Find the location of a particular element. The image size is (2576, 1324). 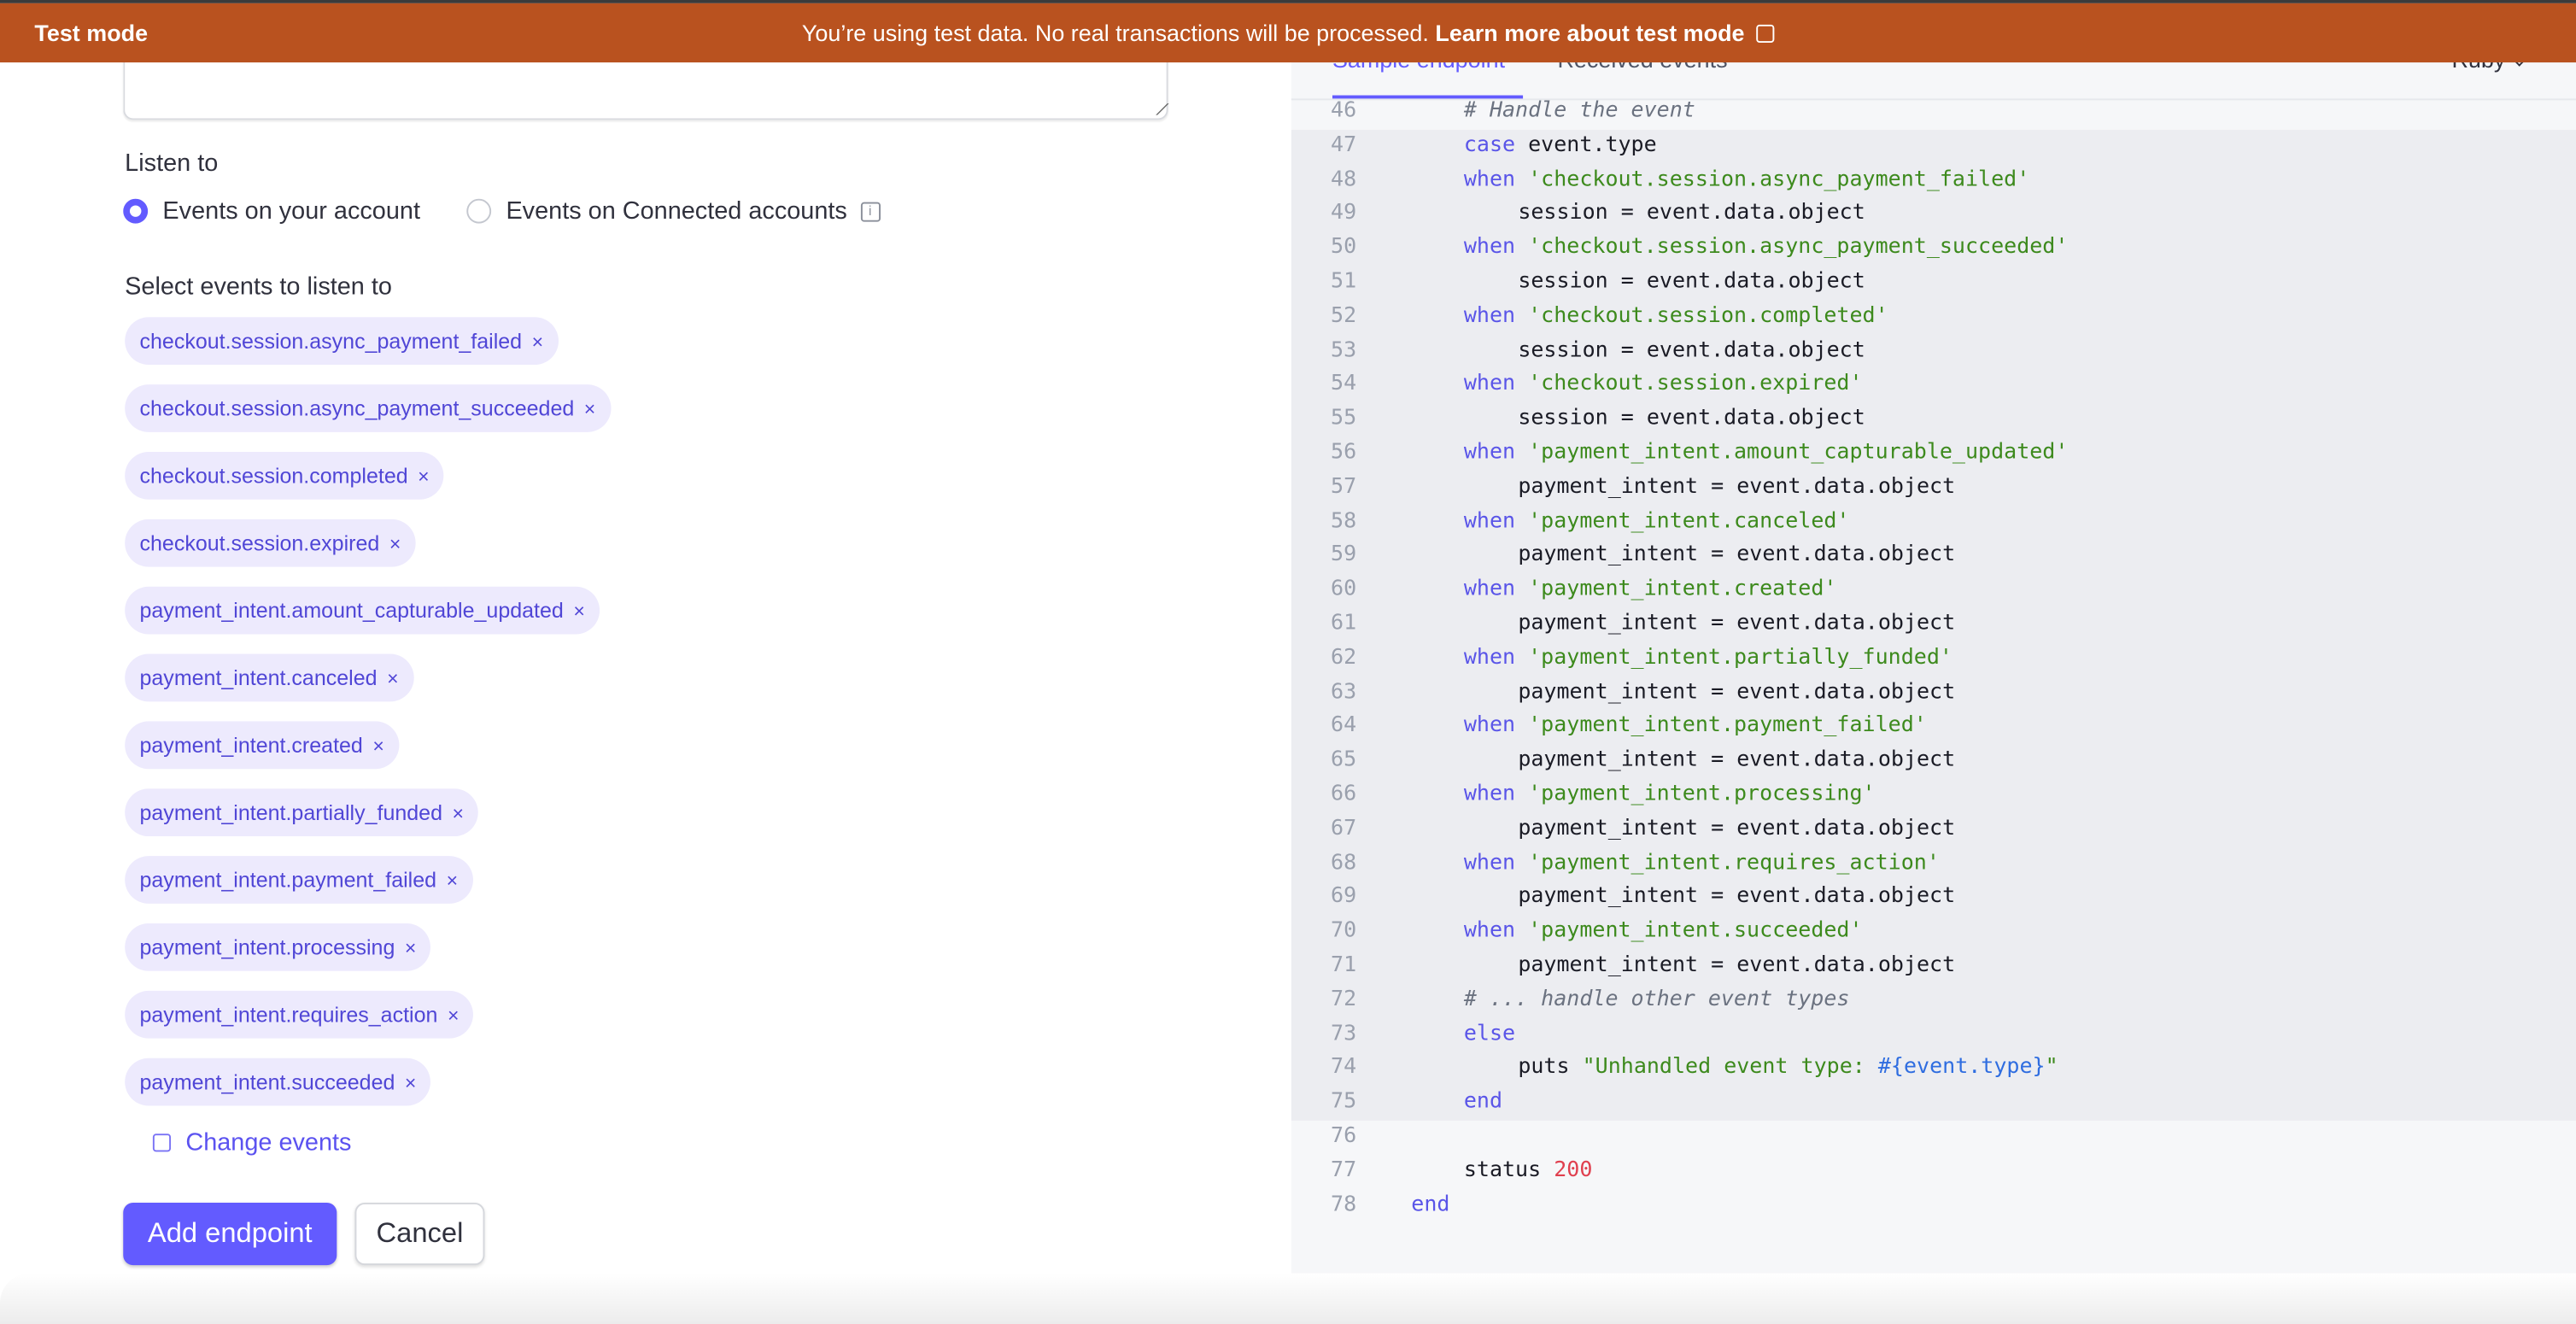

learn-more-link: Learn more about test mode is located at coordinates (1589, 33).